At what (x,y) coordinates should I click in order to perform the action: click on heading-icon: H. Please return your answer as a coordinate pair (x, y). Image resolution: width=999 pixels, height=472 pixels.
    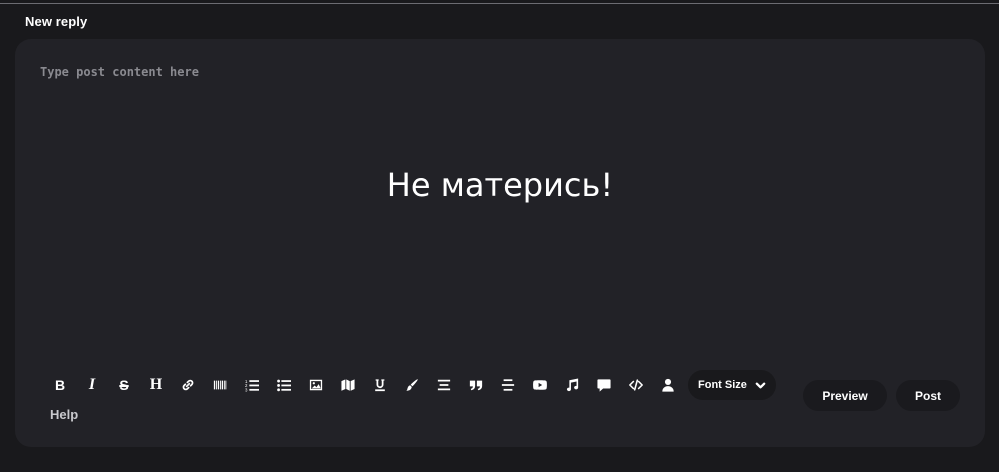
    Looking at the image, I should click on (156, 384).